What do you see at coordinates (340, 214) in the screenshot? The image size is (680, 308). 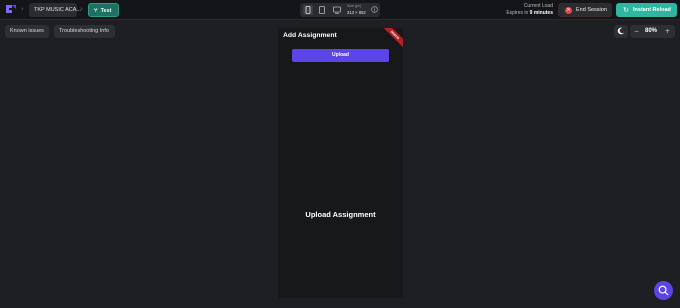 I see `empty-state-title: Upload Assignment` at bounding box center [340, 214].